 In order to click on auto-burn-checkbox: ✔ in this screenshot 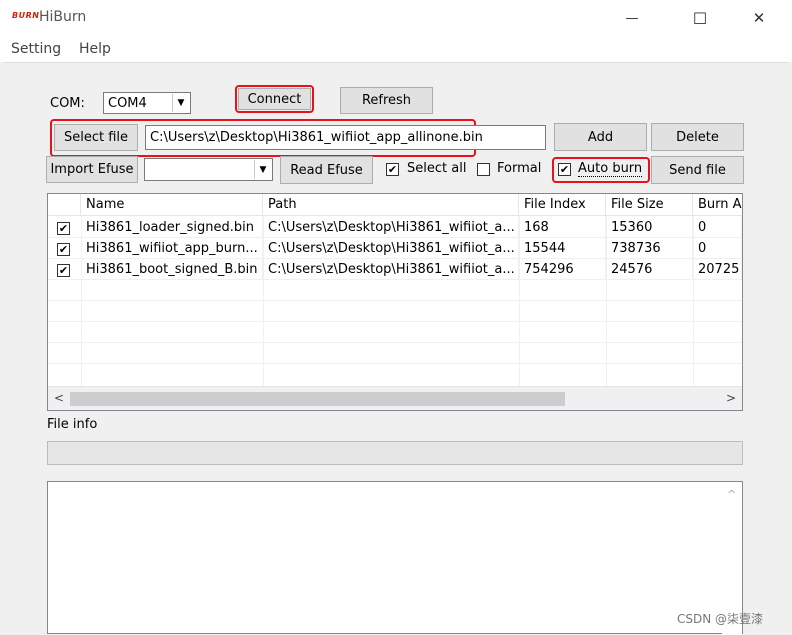, I will do `click(564, 169)`.